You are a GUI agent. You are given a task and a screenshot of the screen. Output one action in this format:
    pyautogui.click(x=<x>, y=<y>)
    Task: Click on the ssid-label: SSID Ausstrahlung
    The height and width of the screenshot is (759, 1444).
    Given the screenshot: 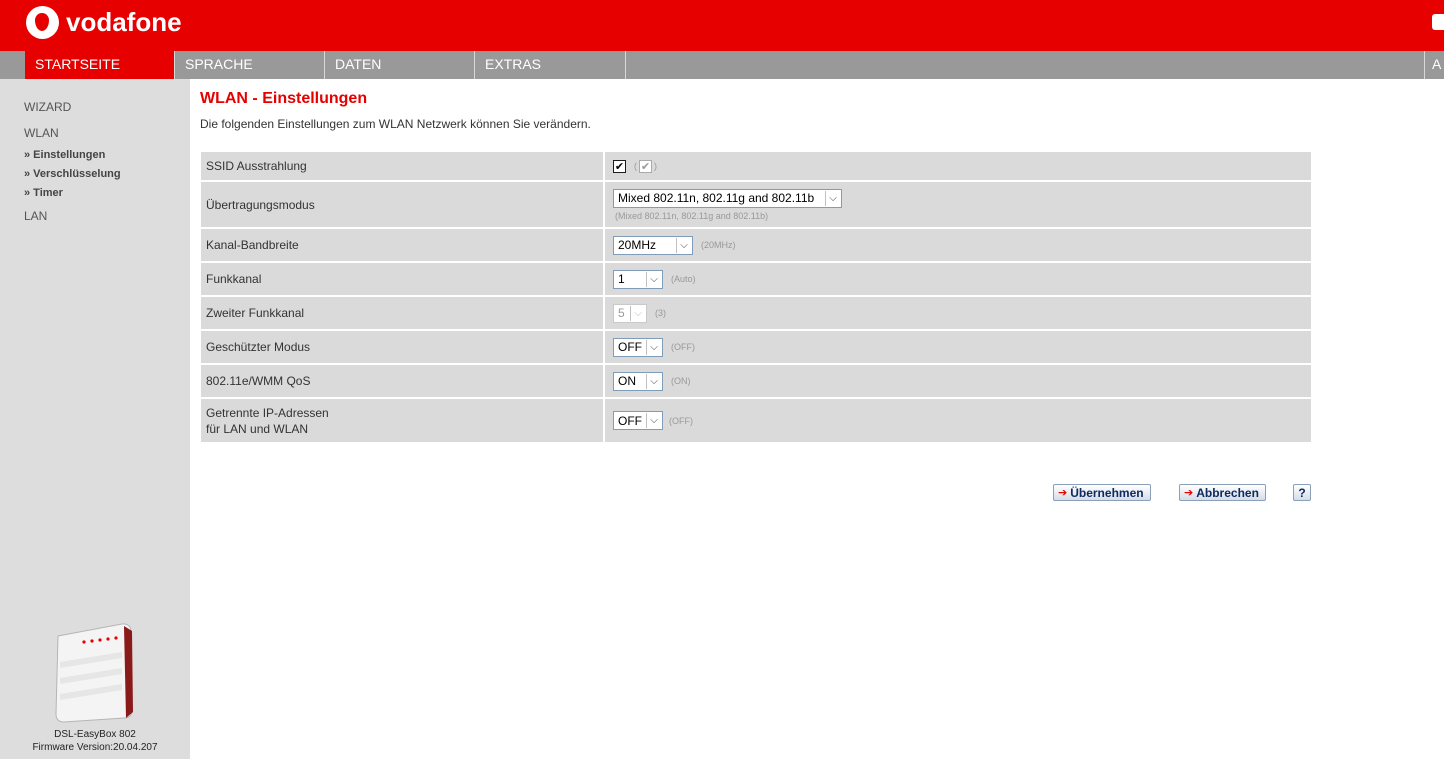 What is the action you would take?
    pyautogui.click(x=403, y=166)
    